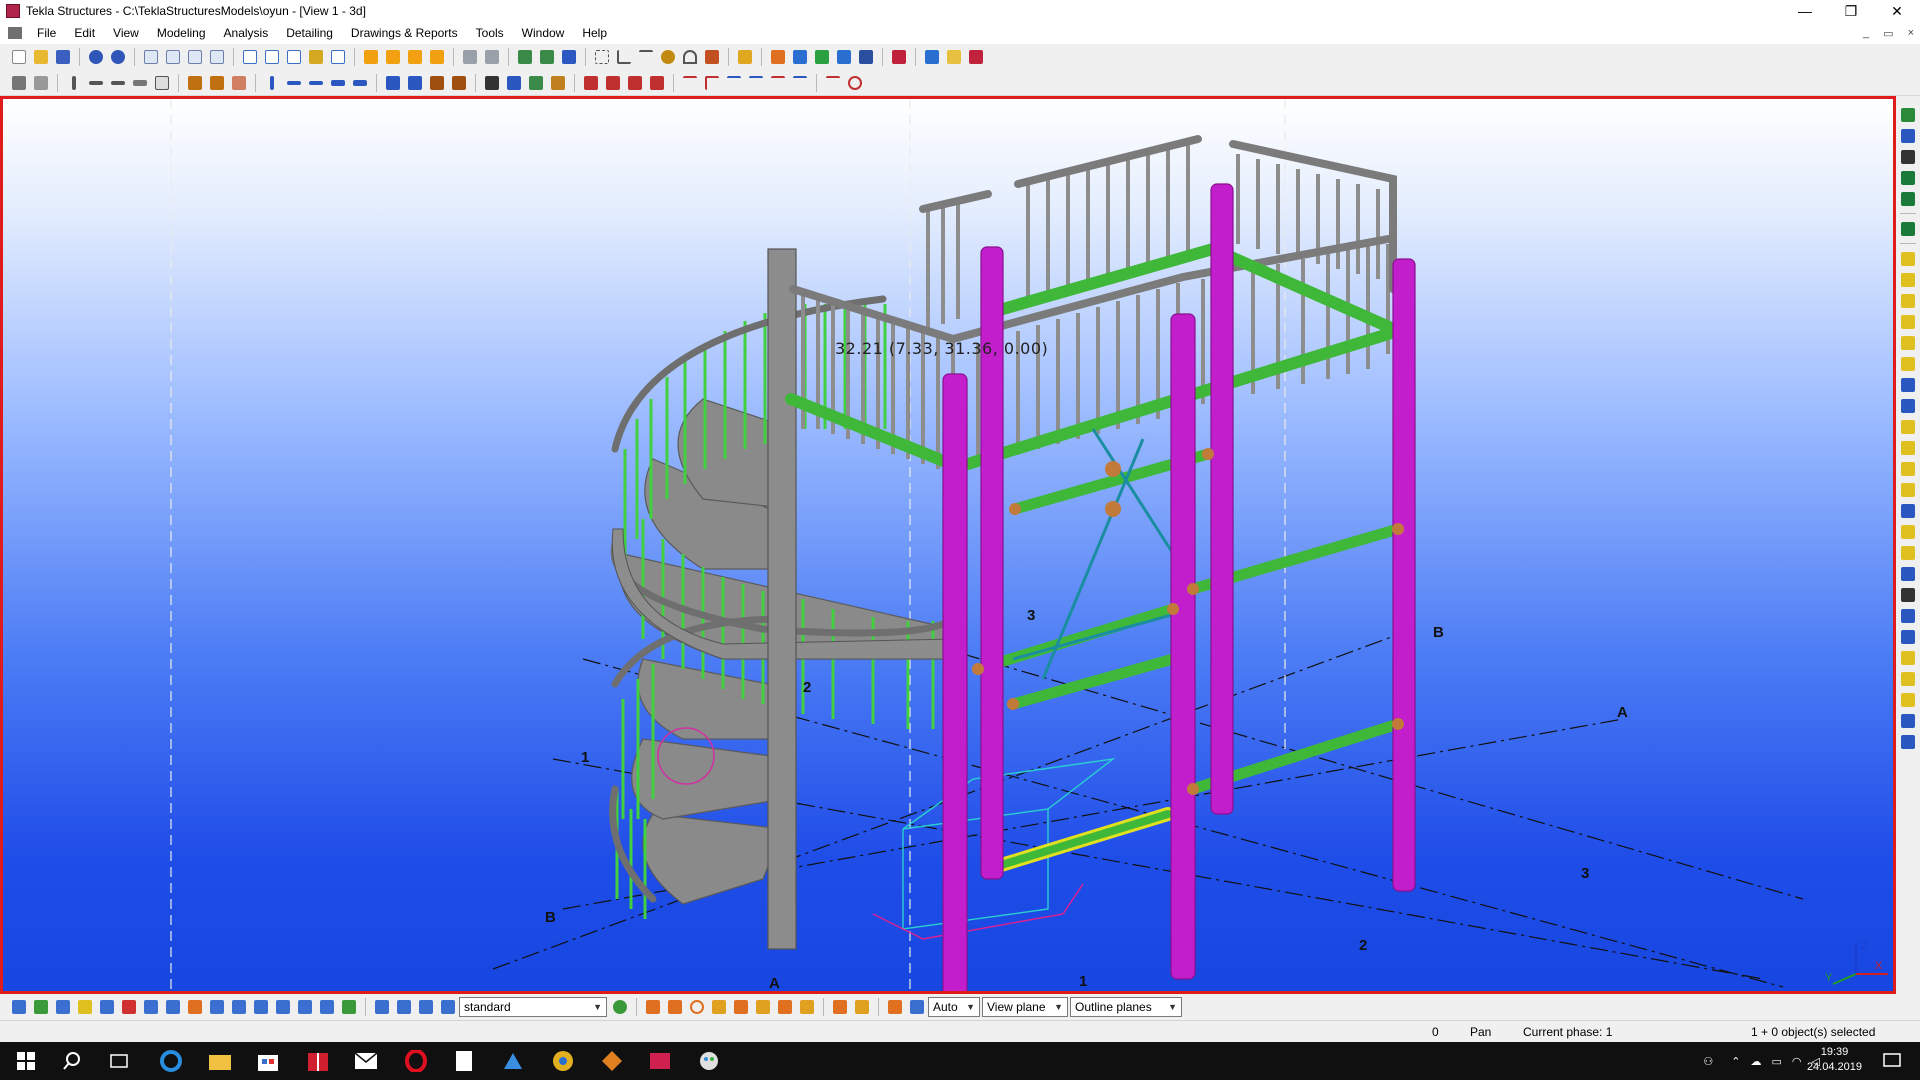  Describe the element at coordinates (1797, 1061) in the screenshot. I see `wifi-icon: ◠` at that location.